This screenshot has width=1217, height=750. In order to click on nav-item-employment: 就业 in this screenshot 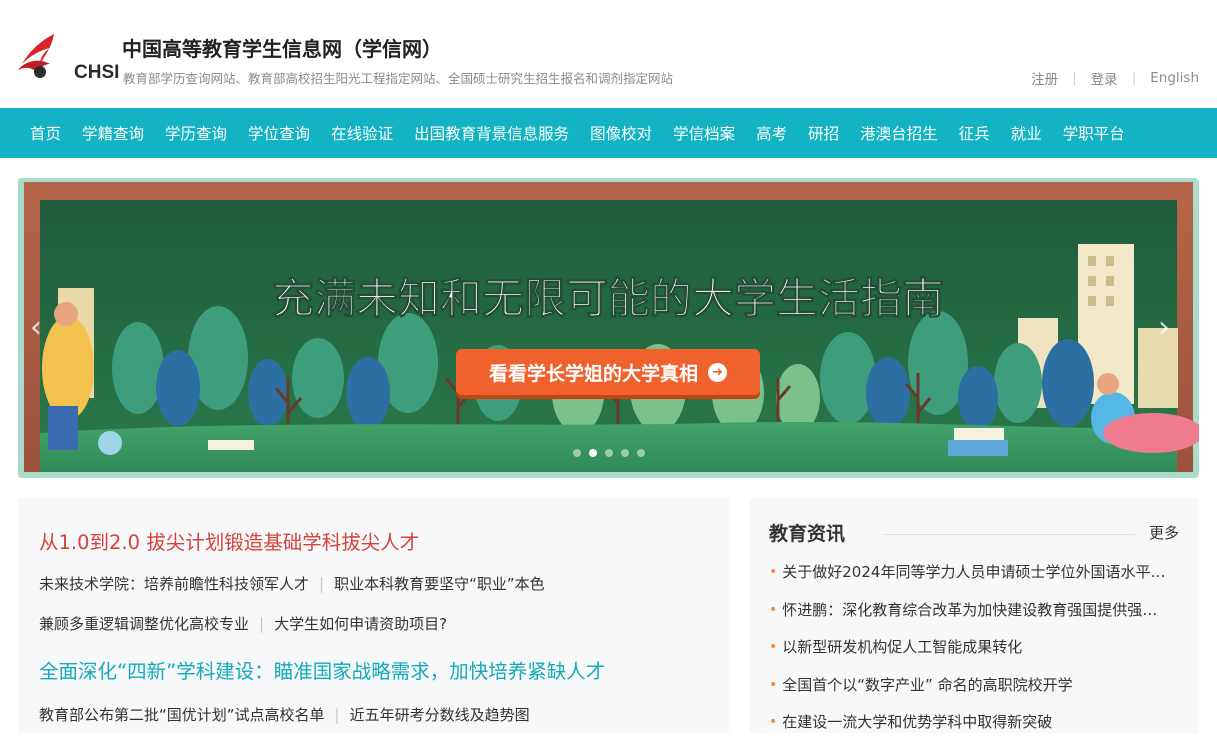, I will do `click(1026, 133)`.